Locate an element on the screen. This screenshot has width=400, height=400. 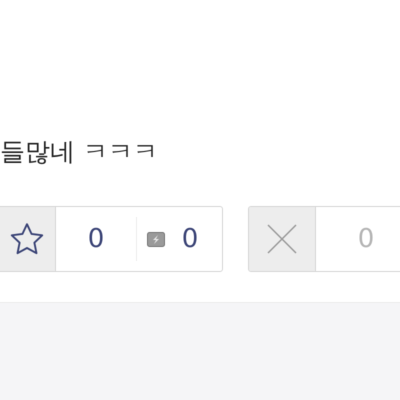
post-text: 들많네 ㅋㅋㅋ is located at coordinates (79, 152).